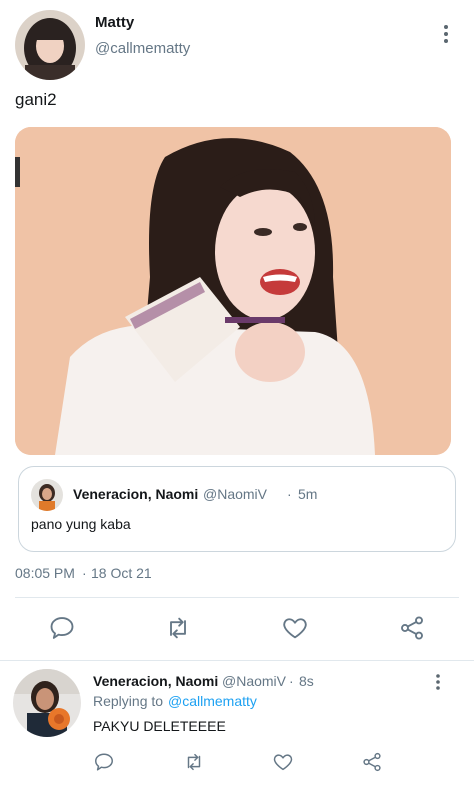 This screenshot has width=474, height=785. I want to click on reply-text: PAKYU DELETEEEE, so click(159, 726).